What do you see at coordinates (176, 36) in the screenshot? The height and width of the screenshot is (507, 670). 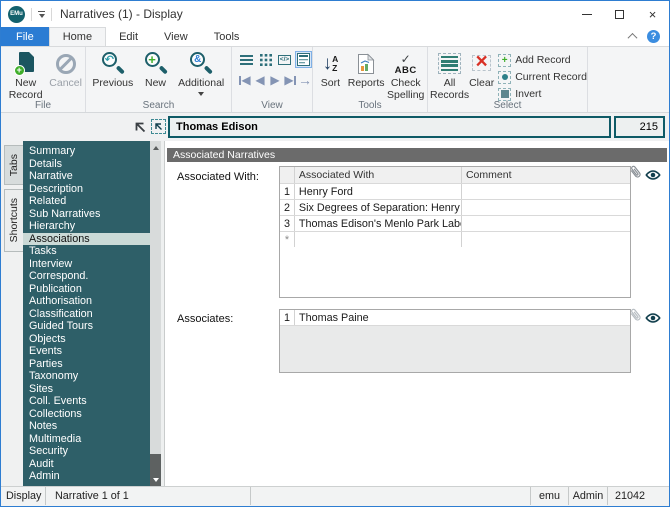 I see `tab-view: View` at bounding box center [176, 36].